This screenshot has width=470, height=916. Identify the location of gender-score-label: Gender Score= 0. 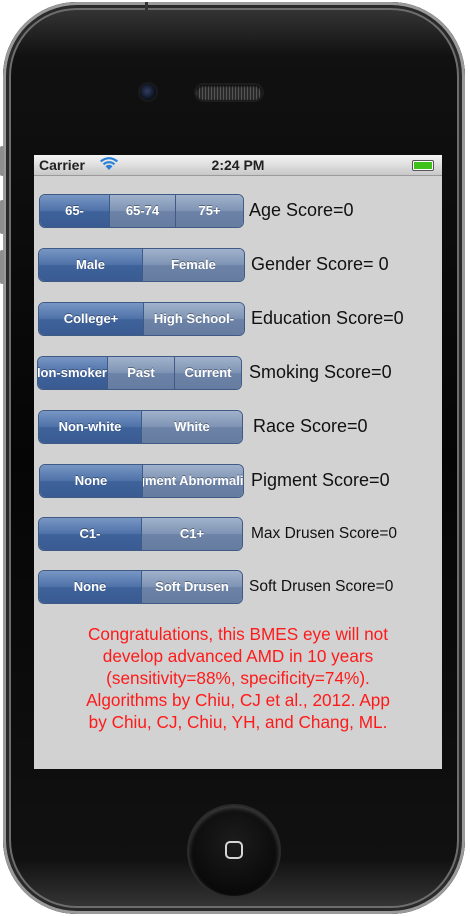
(320, 264).